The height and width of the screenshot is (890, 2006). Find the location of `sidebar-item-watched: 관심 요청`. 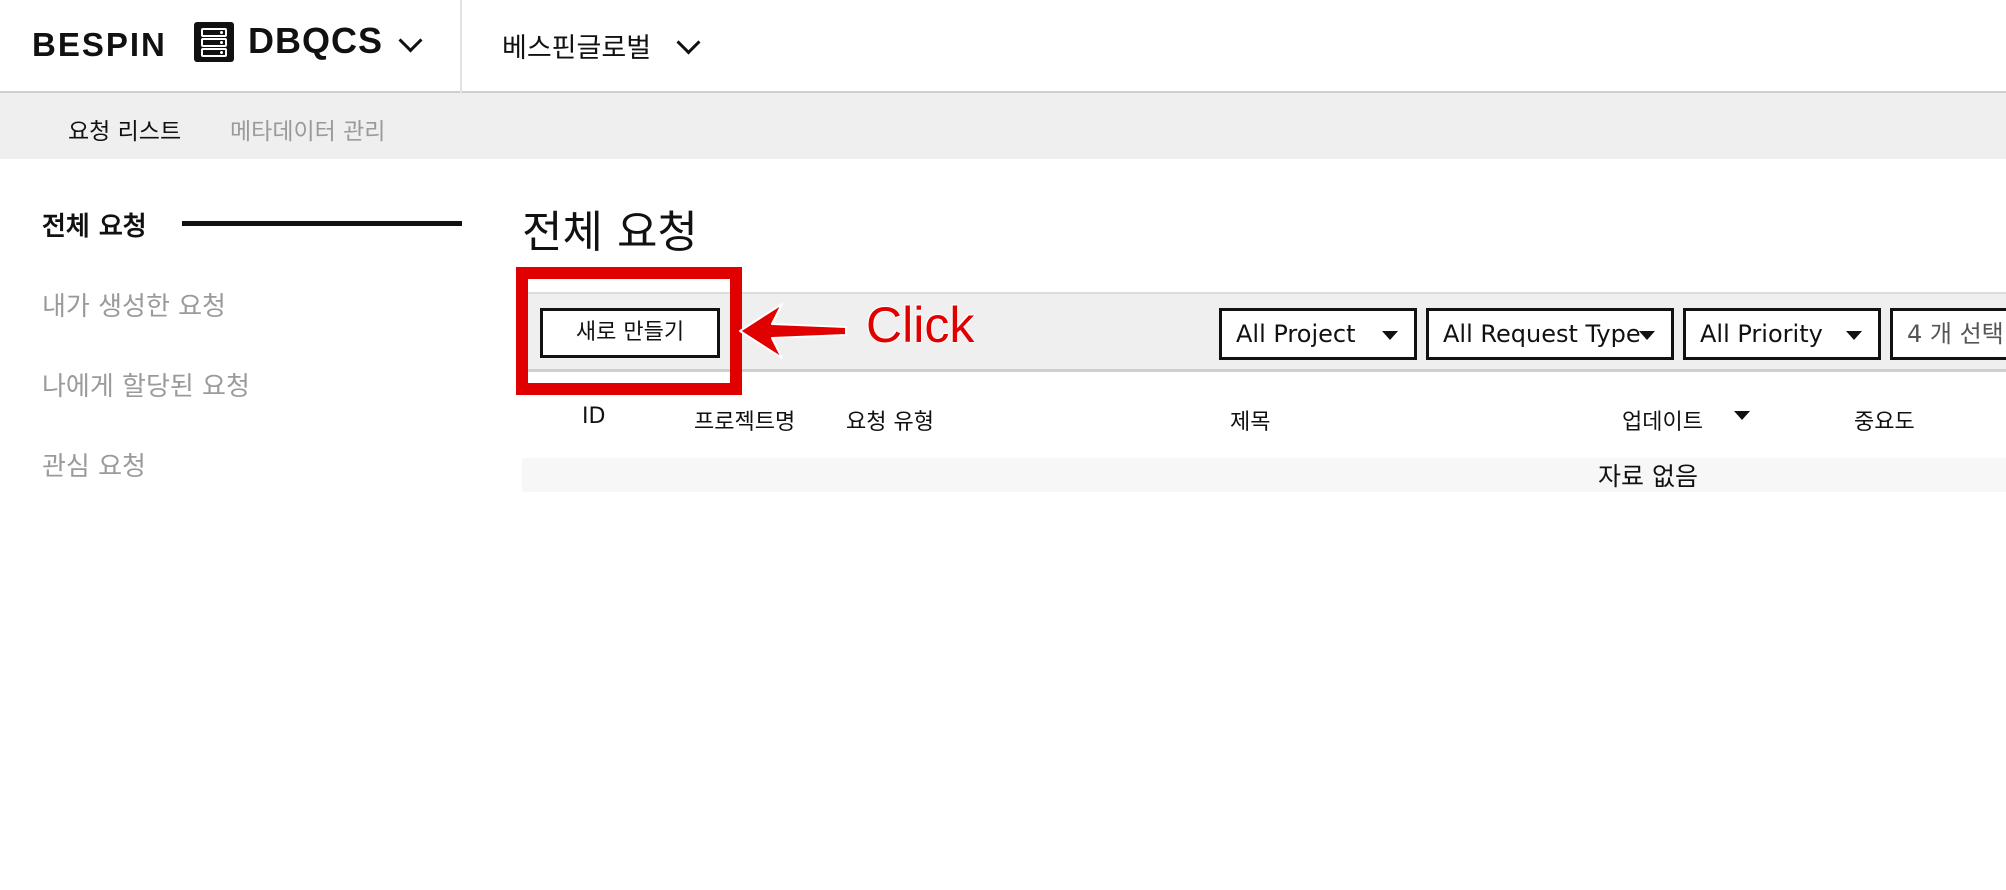

sidebar-item-watched: 관심 요청 is located at coordinates (94, 464).